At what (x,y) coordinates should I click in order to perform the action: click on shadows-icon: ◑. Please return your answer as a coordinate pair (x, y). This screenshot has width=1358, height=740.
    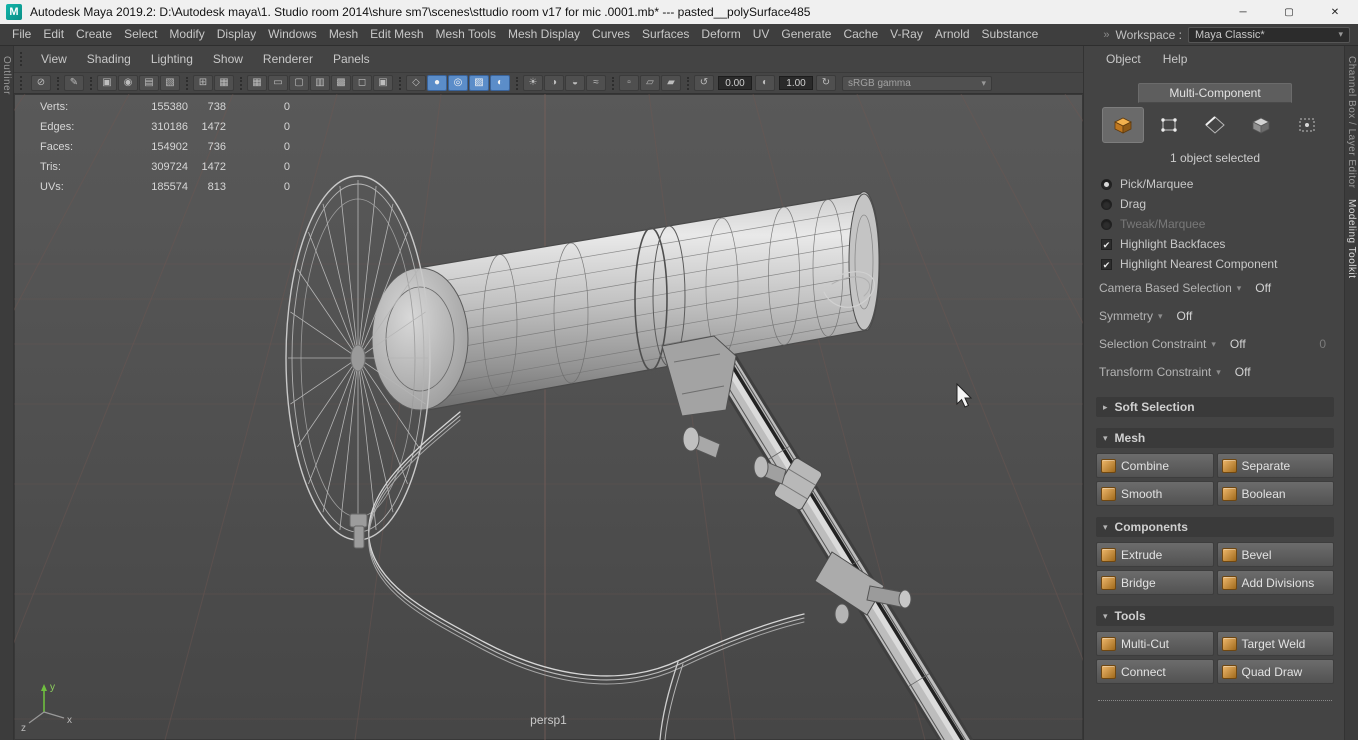
    Looking at the image, I should click on (554, 83).